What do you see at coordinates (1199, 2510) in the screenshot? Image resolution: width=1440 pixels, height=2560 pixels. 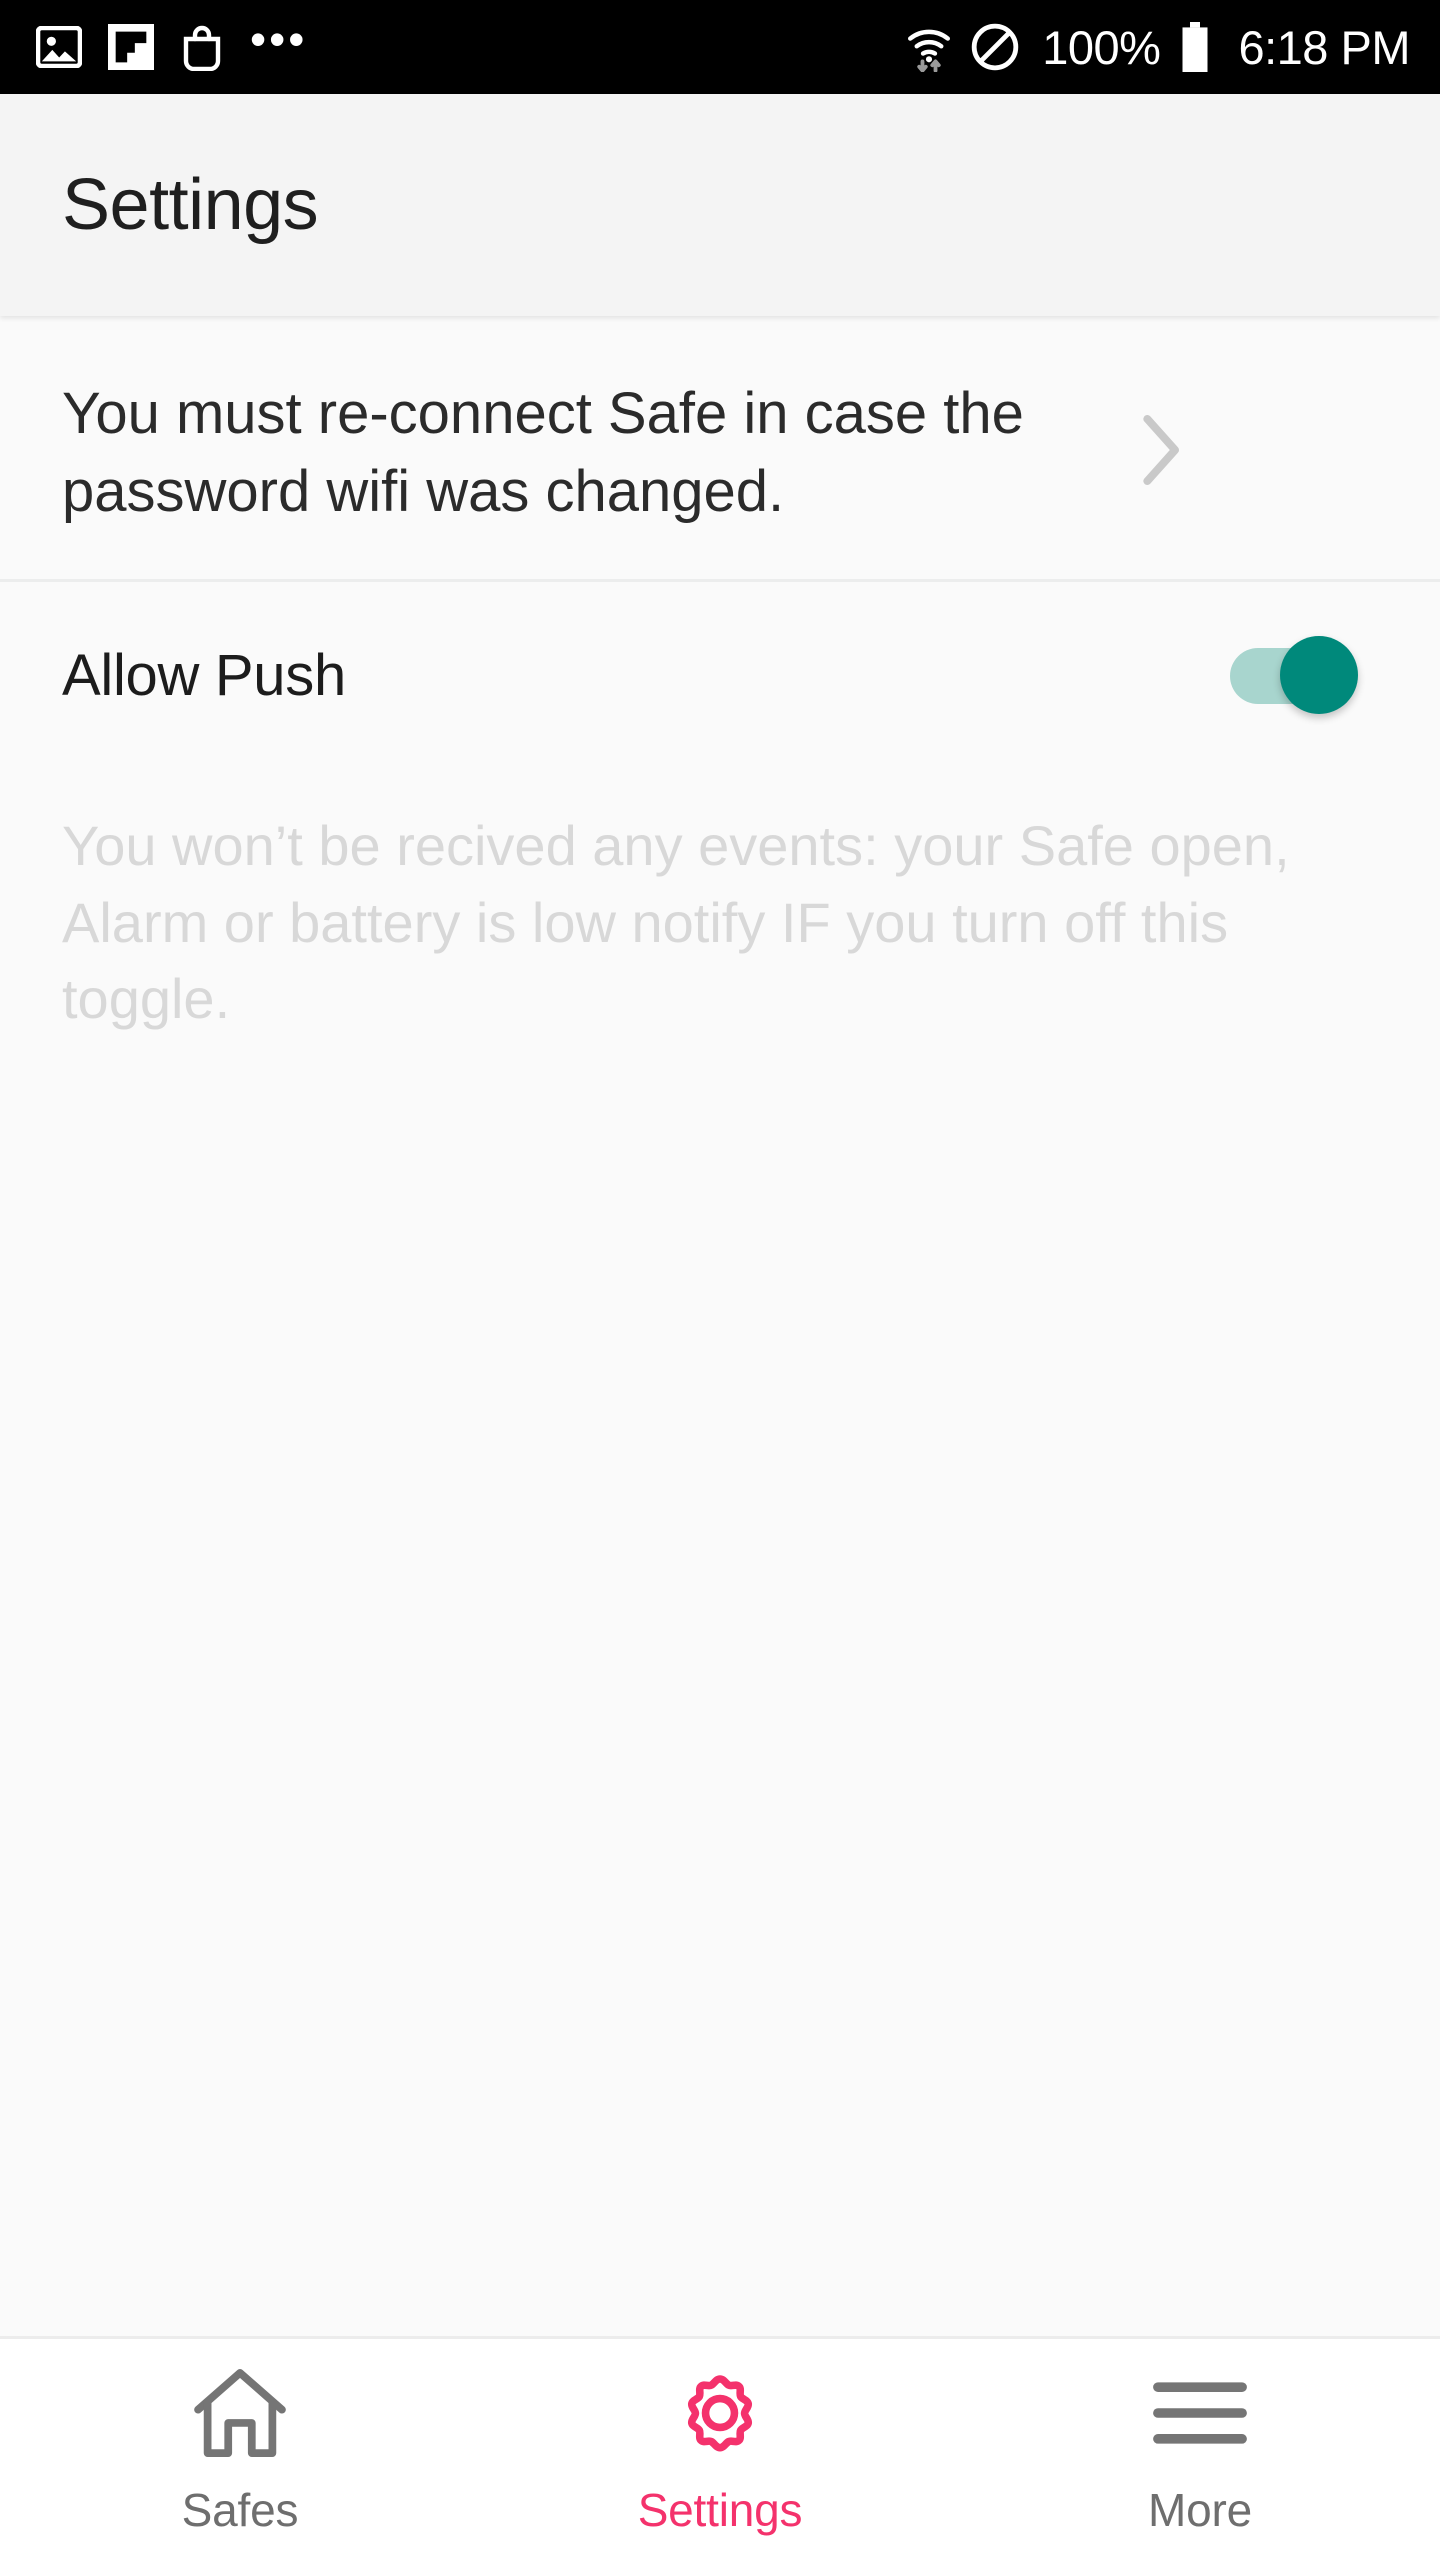 I see `tab-label-more: More` at bounding box center [1199, 2510].